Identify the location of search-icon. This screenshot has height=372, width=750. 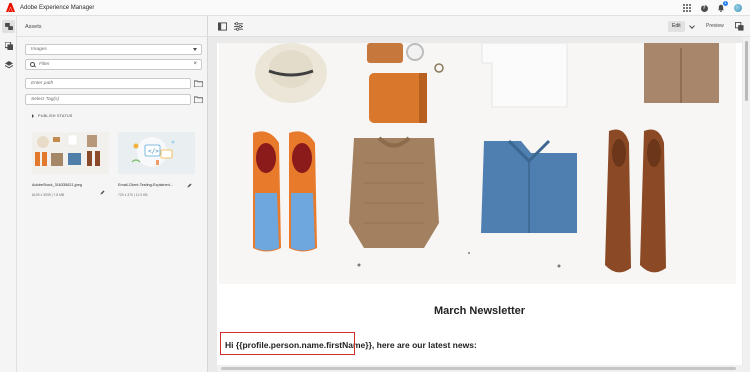
(32, 64).